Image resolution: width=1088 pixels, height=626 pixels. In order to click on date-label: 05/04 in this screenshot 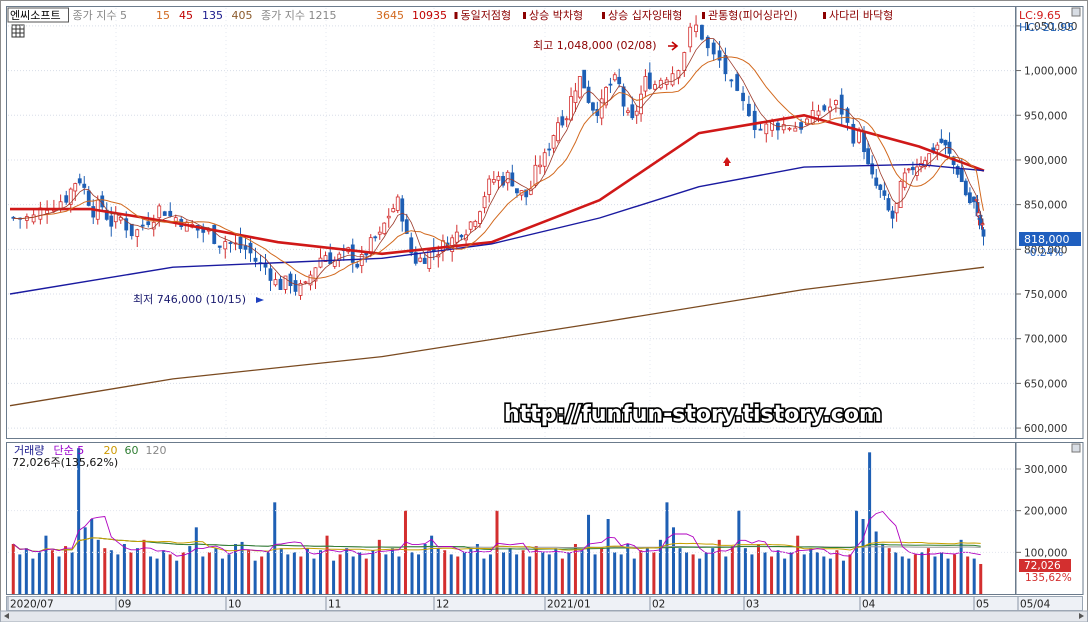, I will do `click(1035, 605)`.